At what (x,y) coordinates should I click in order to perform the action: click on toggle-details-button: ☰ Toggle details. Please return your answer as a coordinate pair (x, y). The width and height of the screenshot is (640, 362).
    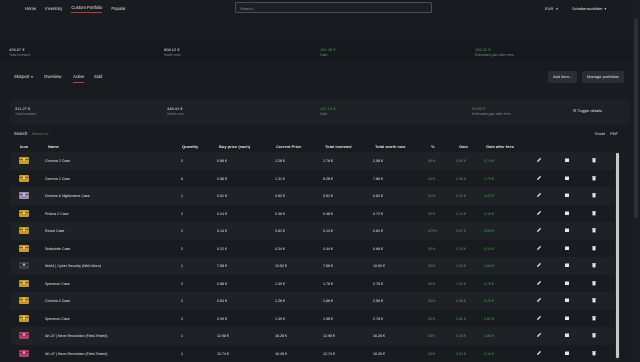
    Looking at the image, I should click on (587, 110).